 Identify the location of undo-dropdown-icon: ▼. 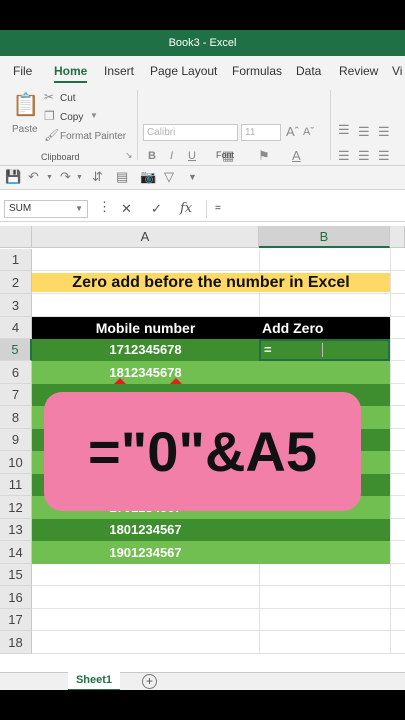
(49, 177).